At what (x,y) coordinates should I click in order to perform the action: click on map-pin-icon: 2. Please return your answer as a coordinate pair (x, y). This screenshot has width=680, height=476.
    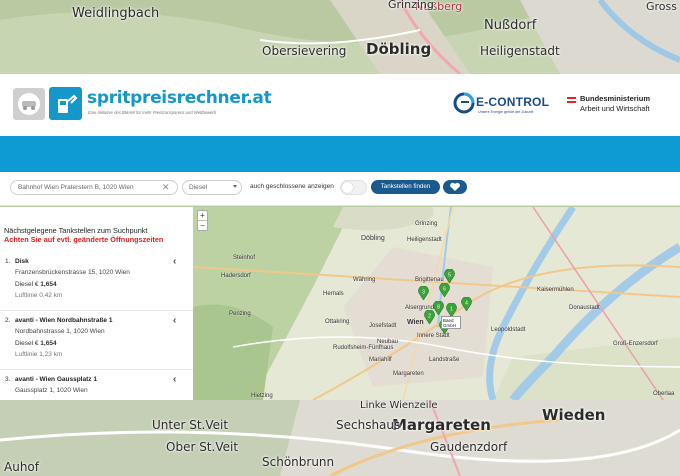
    Looking at the image, I should click on (429, 317).